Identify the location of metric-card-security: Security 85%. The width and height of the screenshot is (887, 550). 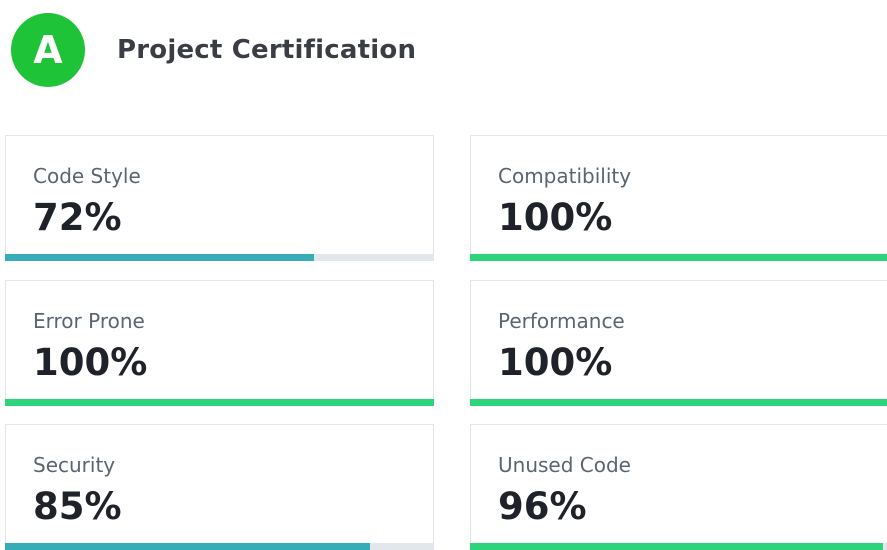
(219, 487).